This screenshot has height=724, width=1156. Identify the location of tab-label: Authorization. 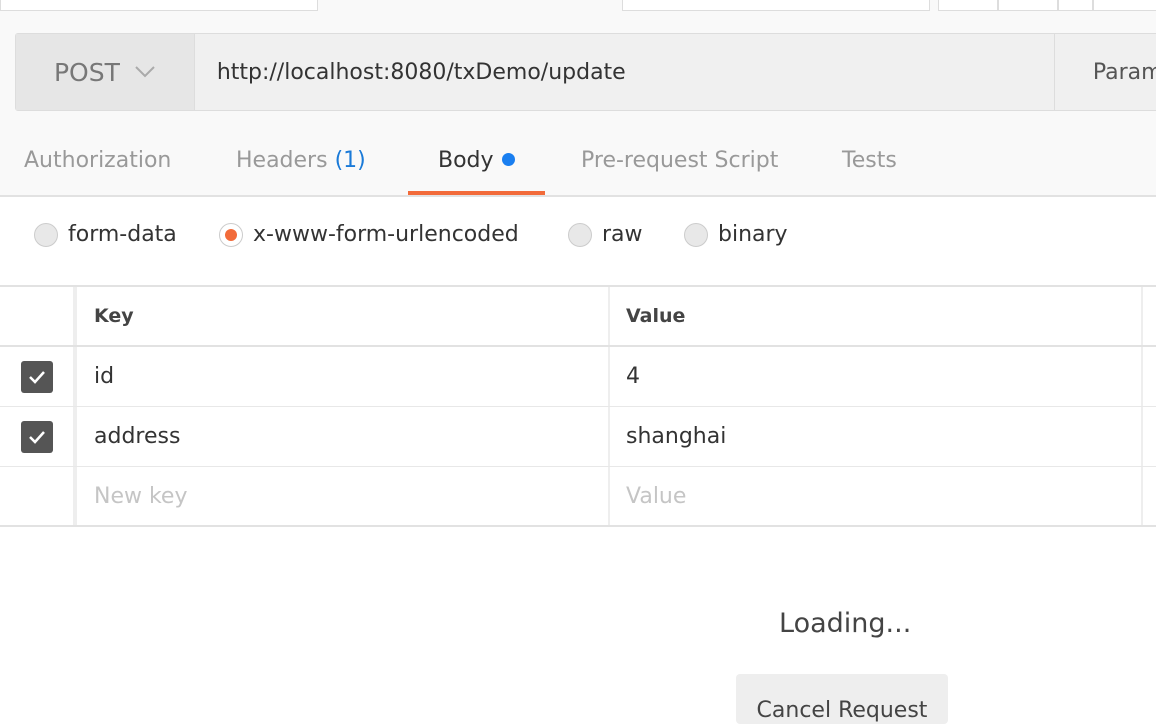
(98, 160).